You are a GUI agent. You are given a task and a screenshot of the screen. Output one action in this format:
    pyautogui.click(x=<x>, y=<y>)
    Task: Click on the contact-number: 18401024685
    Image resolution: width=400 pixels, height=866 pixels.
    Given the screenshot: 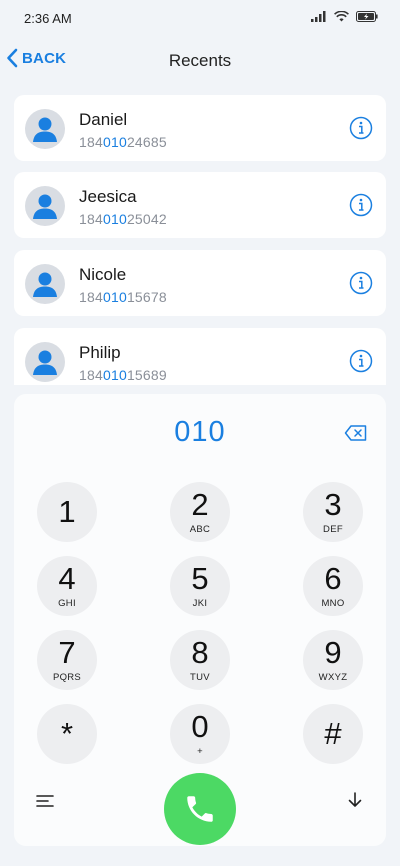 What is the action you would take?
    pyautogui.click(x=123, y=142)
    